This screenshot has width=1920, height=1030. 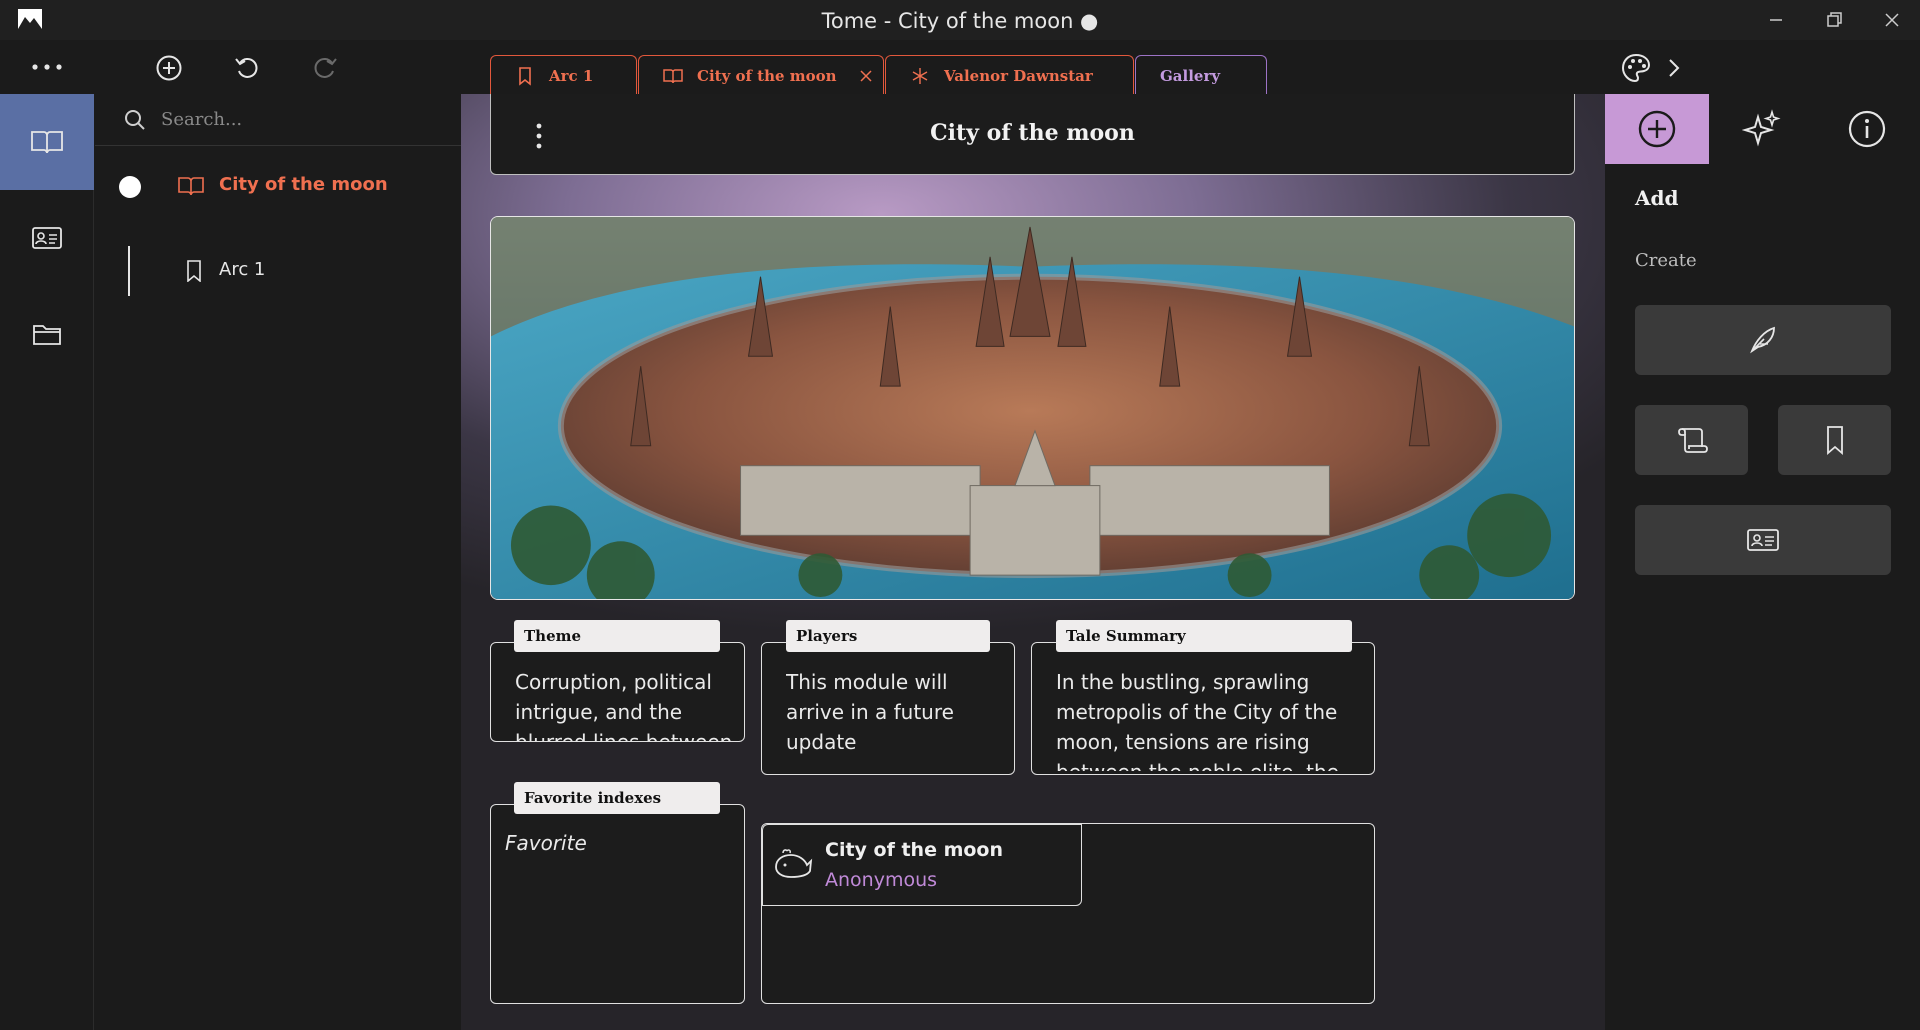 I want to click on tree-item-label: City of the moon, so click(x=303, y=184).